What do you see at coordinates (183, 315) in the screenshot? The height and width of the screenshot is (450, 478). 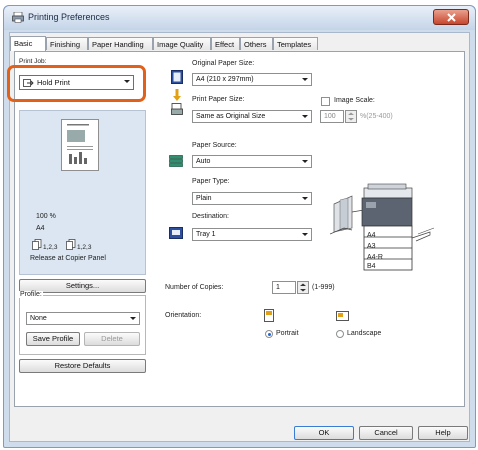 I see `orientation-label: Orientation:` at bounding box center [183, 315].